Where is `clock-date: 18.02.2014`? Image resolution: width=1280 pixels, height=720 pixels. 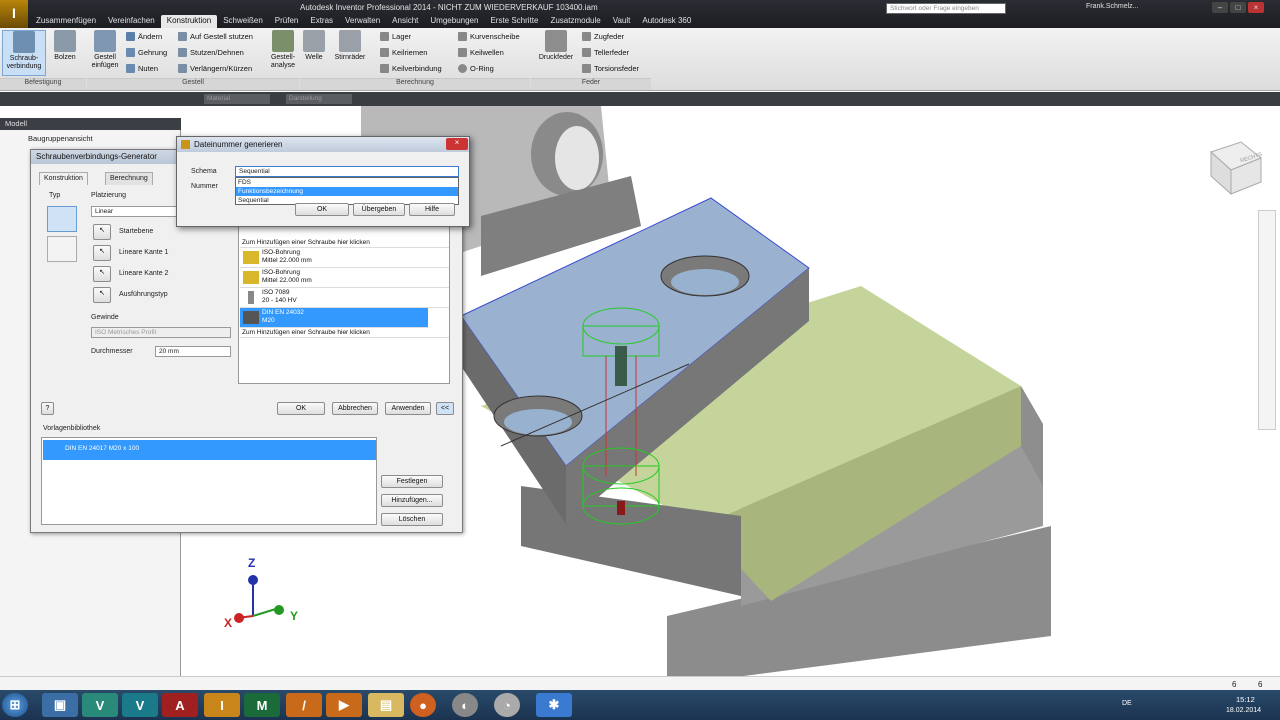 clock-date: 18.02.2014 is located at coordinates (1243, 710).